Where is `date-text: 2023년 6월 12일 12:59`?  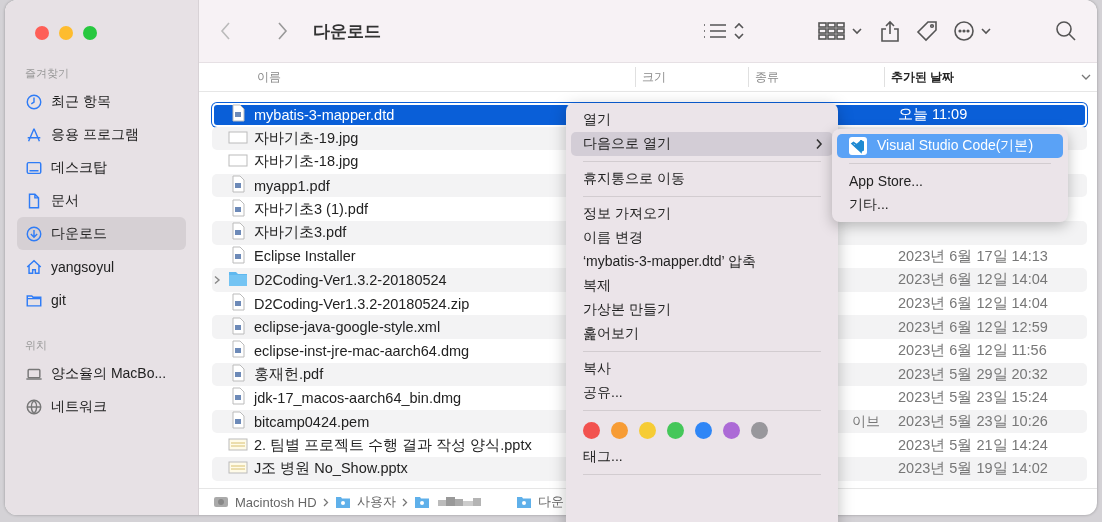 date-text: 2023년 6월 12일 12:59 is located at coordinates (973, 326).